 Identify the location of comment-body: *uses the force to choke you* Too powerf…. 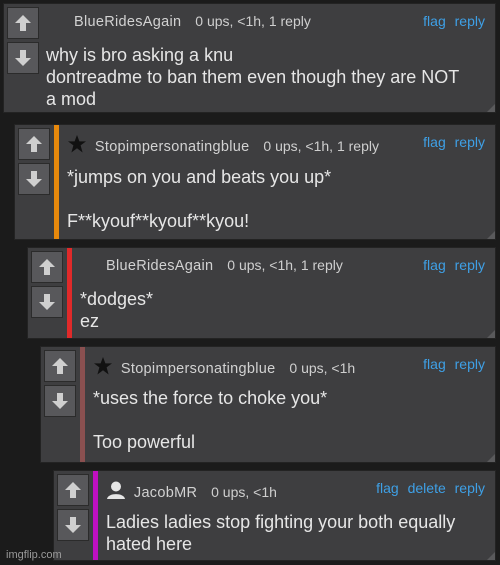
(210, 420).